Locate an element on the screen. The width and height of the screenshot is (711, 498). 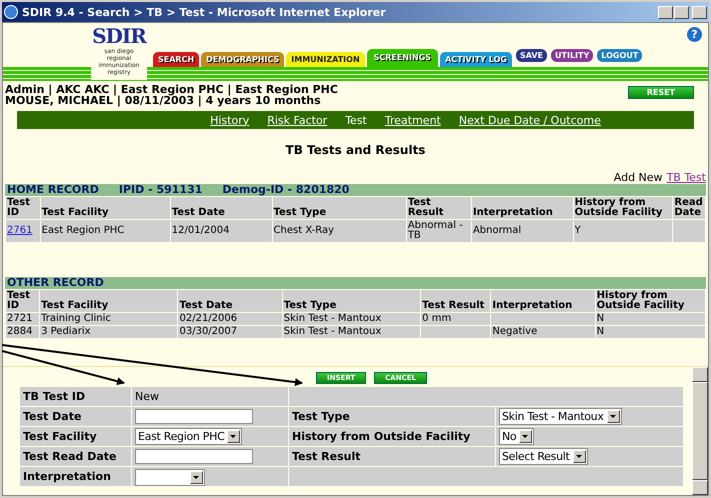
action-button: LOGOUT is located at coordinates (619, 55).